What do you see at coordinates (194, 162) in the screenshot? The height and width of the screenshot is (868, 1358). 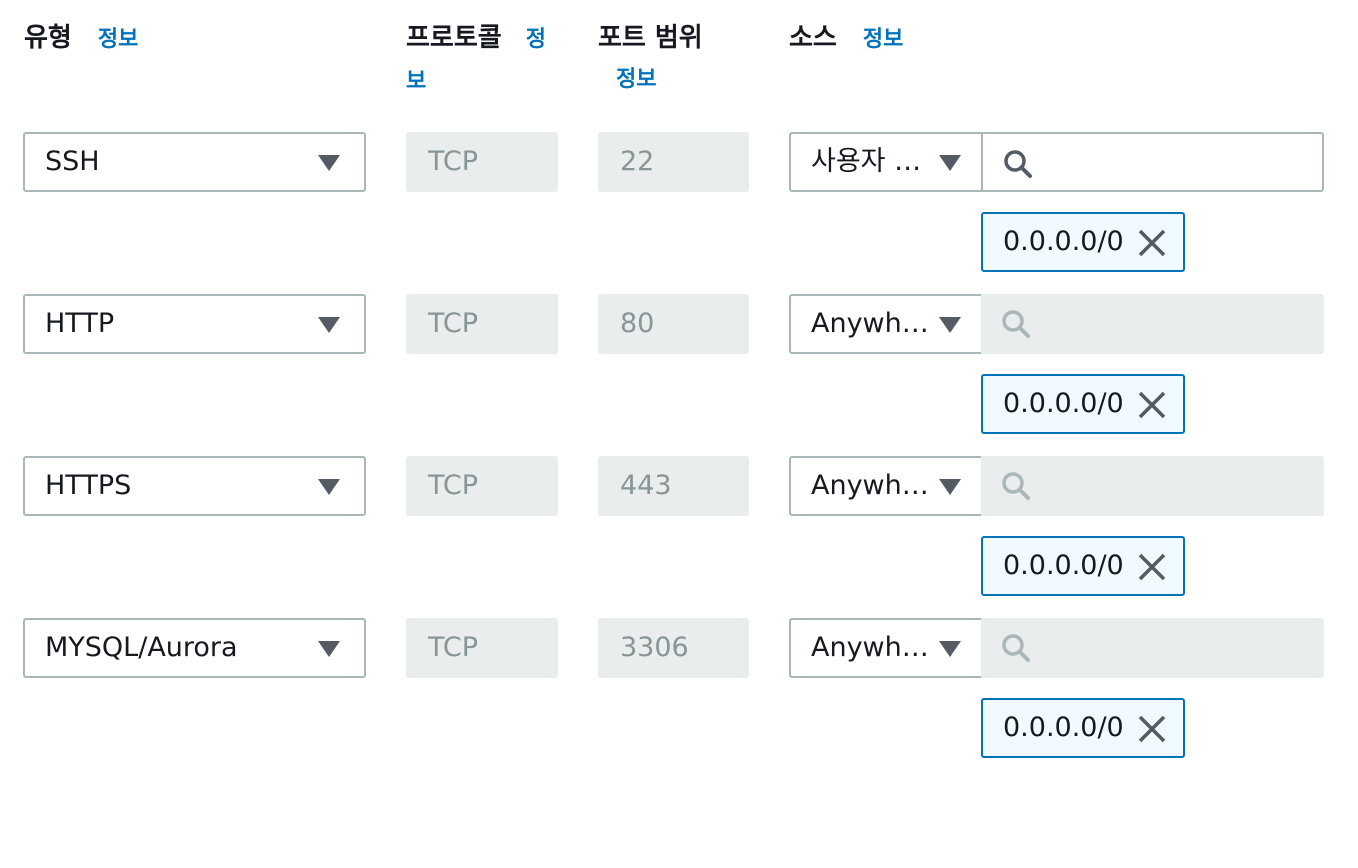 I see `type-select: SSH` at bounding box center [194, 162].